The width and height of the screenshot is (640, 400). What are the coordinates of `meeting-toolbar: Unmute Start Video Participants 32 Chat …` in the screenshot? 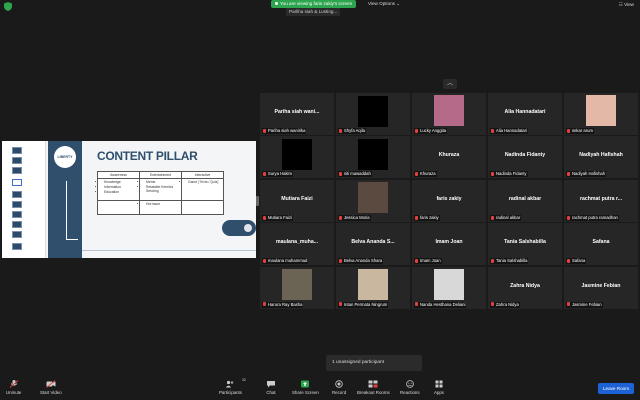 It's located at (320, 388).